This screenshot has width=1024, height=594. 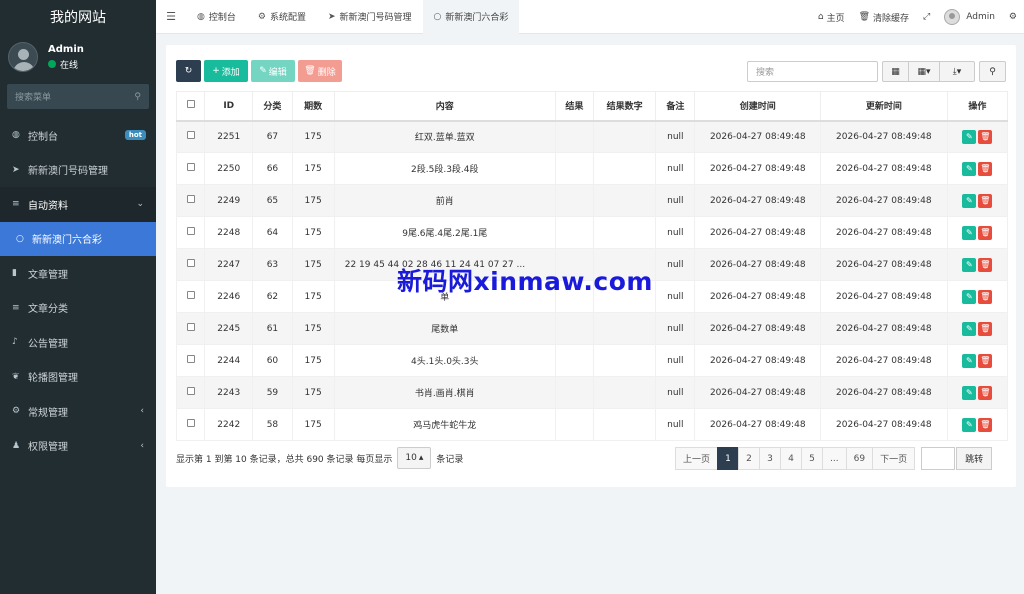 What do you see at coordinates (938, 458) in the screenshot?
I see `jump-page-input` at bounding box center [938, 458].